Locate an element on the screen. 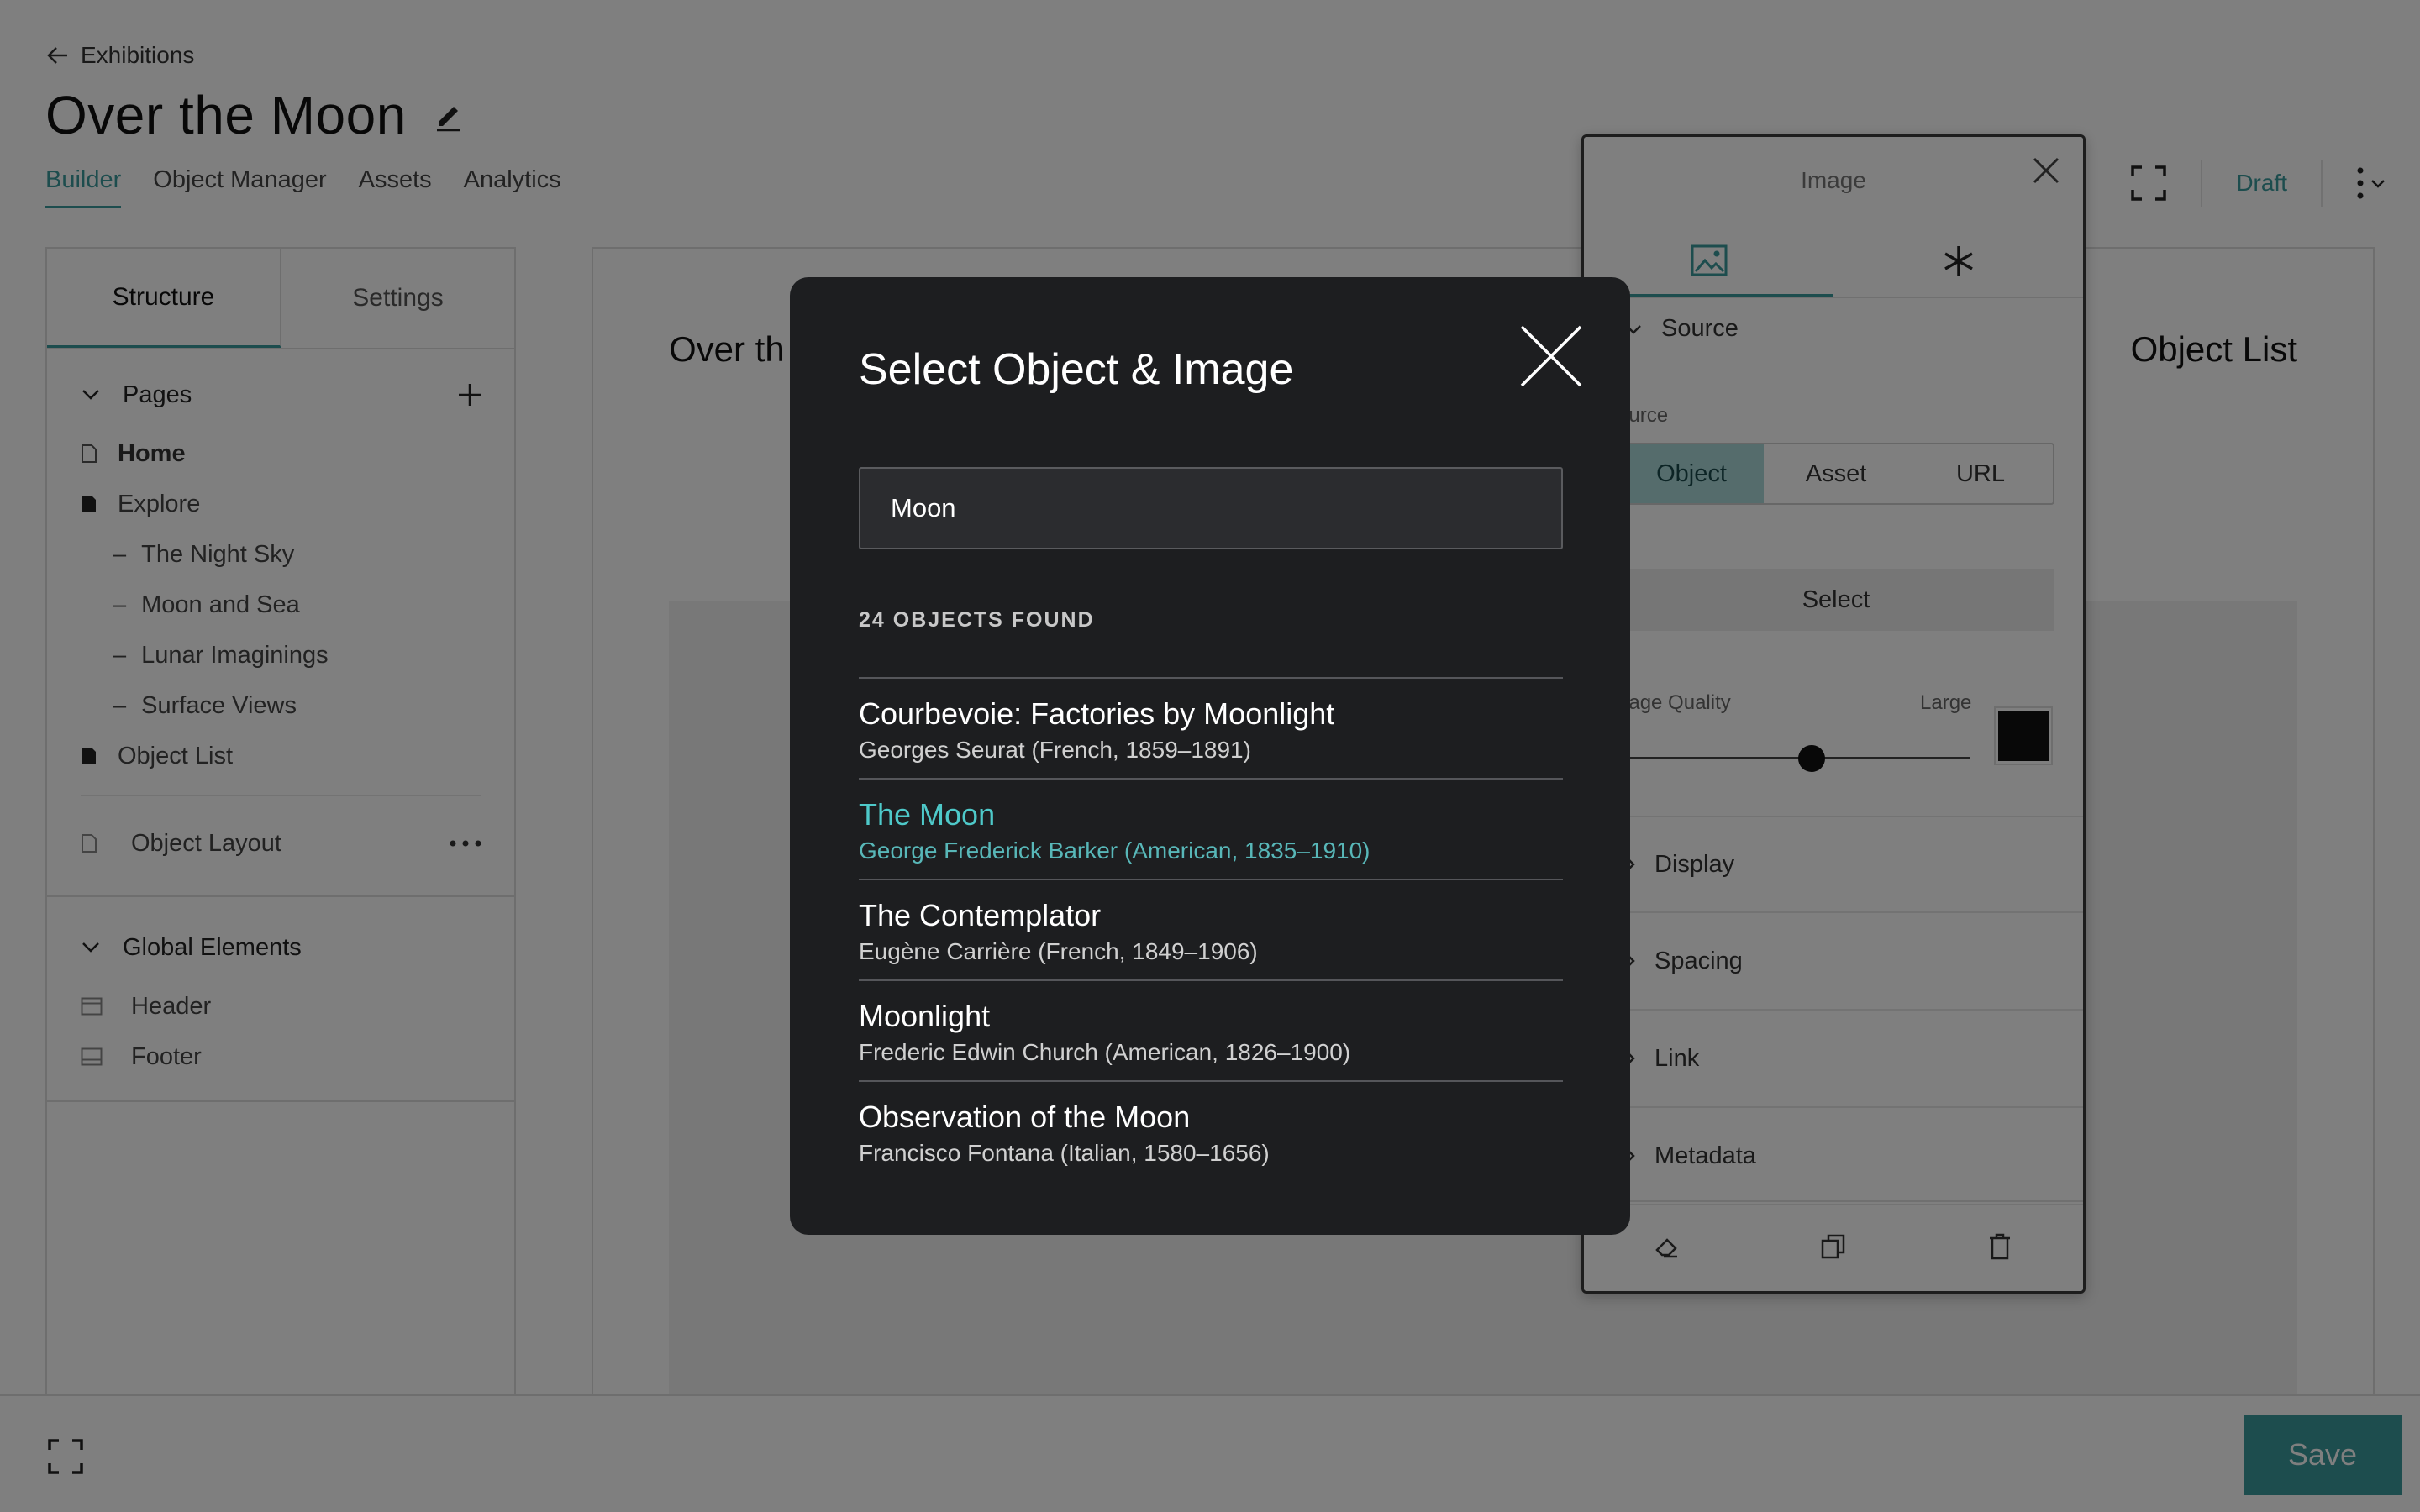 The image size is (2420, 1512). object-search-input is located at coordinates (1211, 508).